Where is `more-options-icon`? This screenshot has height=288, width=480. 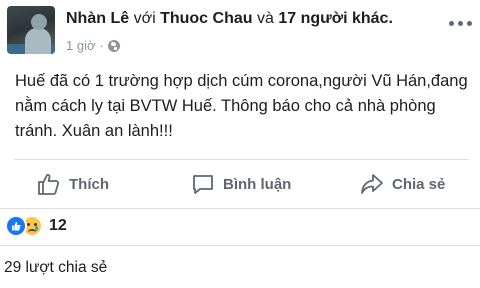
more-options-icon is located at coordinates (461, 23).